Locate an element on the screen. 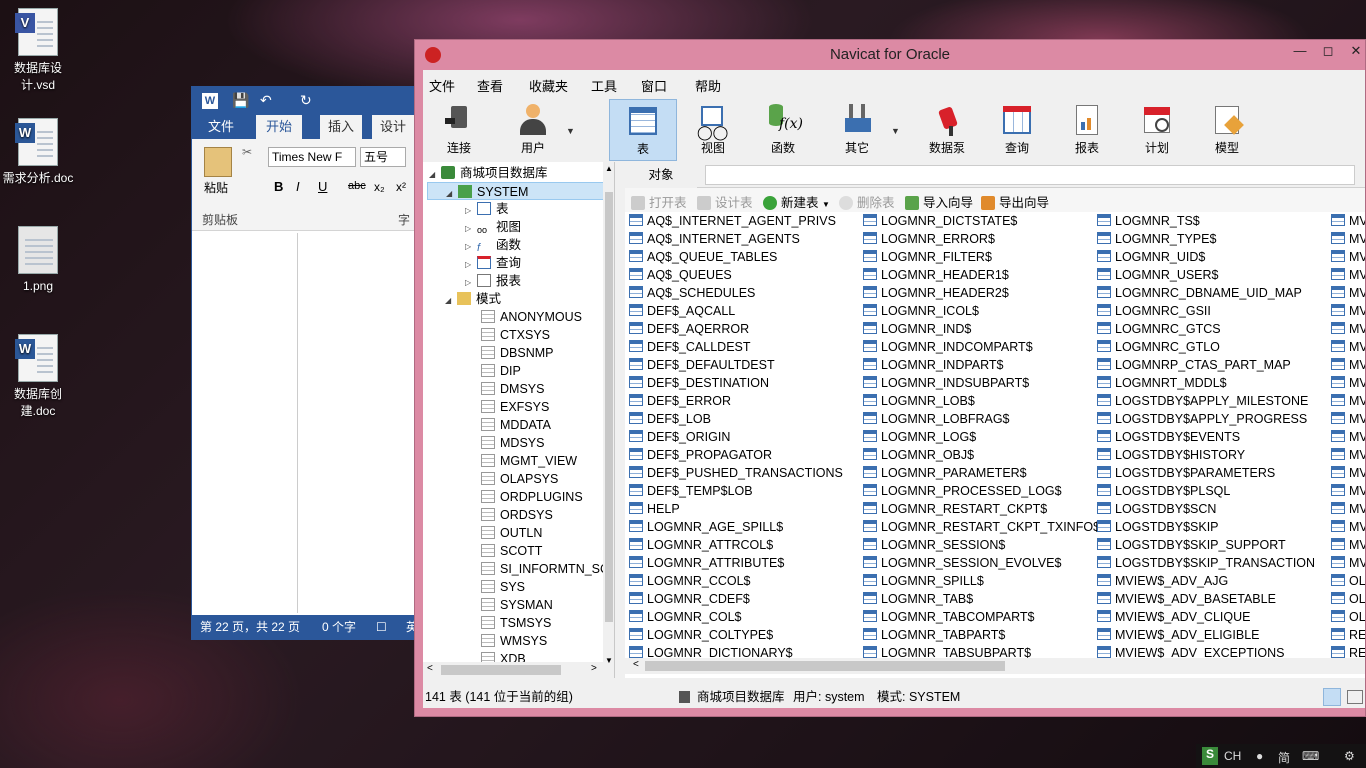 The width and height of the screenshot is (1366, 768). table-list-item: MVIEW$_ADV_CLIQUE is located at coordinates (1206, 617).